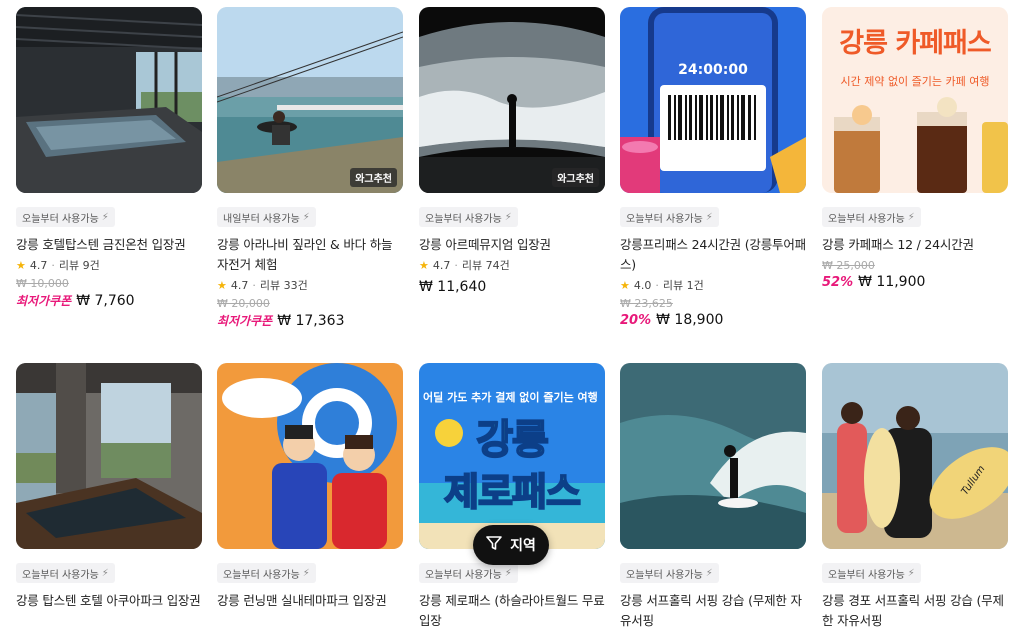  Describe the element at coordinates (512, 492) in the screenshot. I see `zeropass-subheading: 제로패스` at that location.